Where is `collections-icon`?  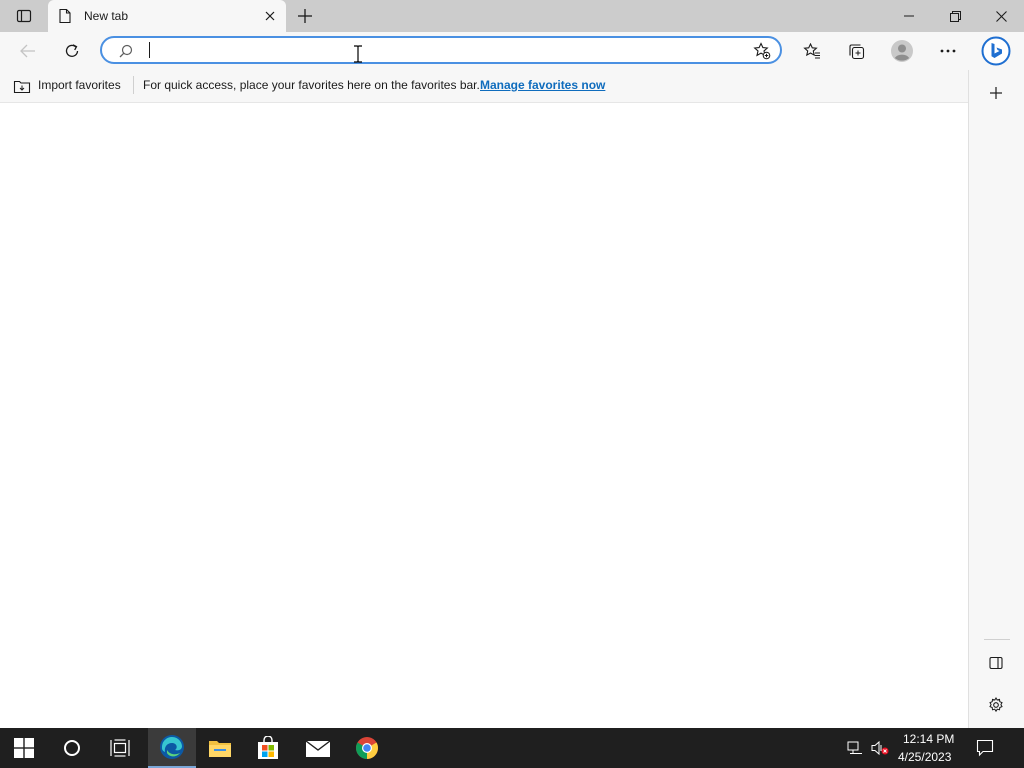 collections-icon is located at coordinates (856, 51).